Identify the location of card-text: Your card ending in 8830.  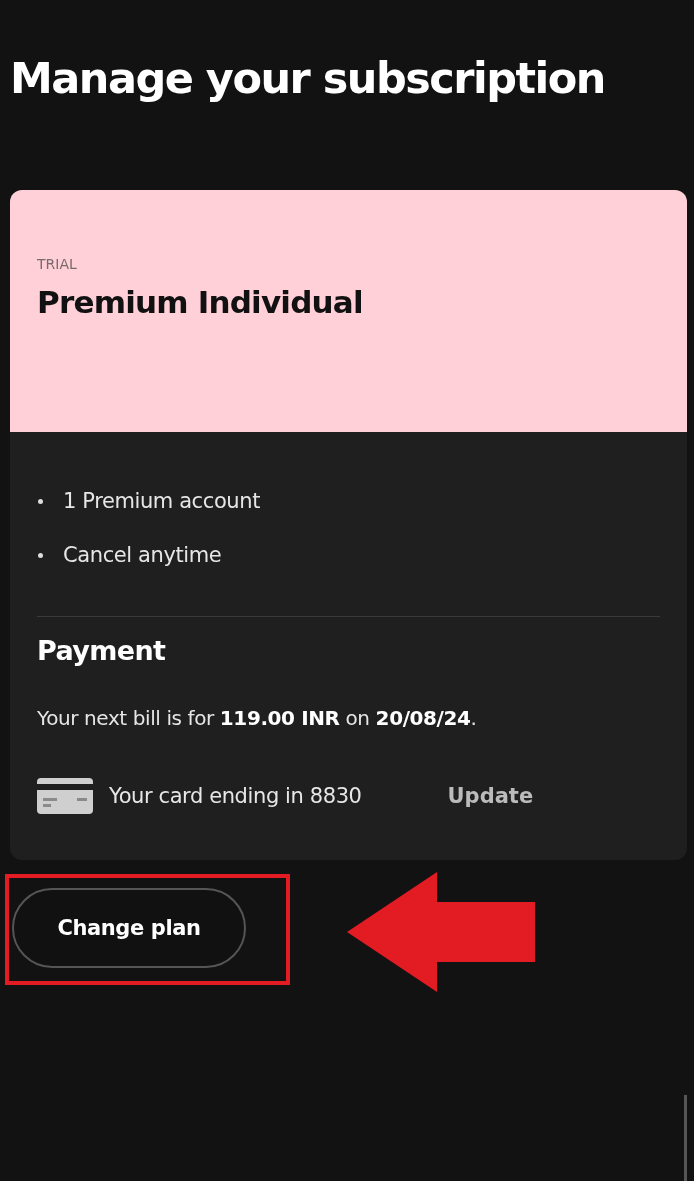
(235, 796).